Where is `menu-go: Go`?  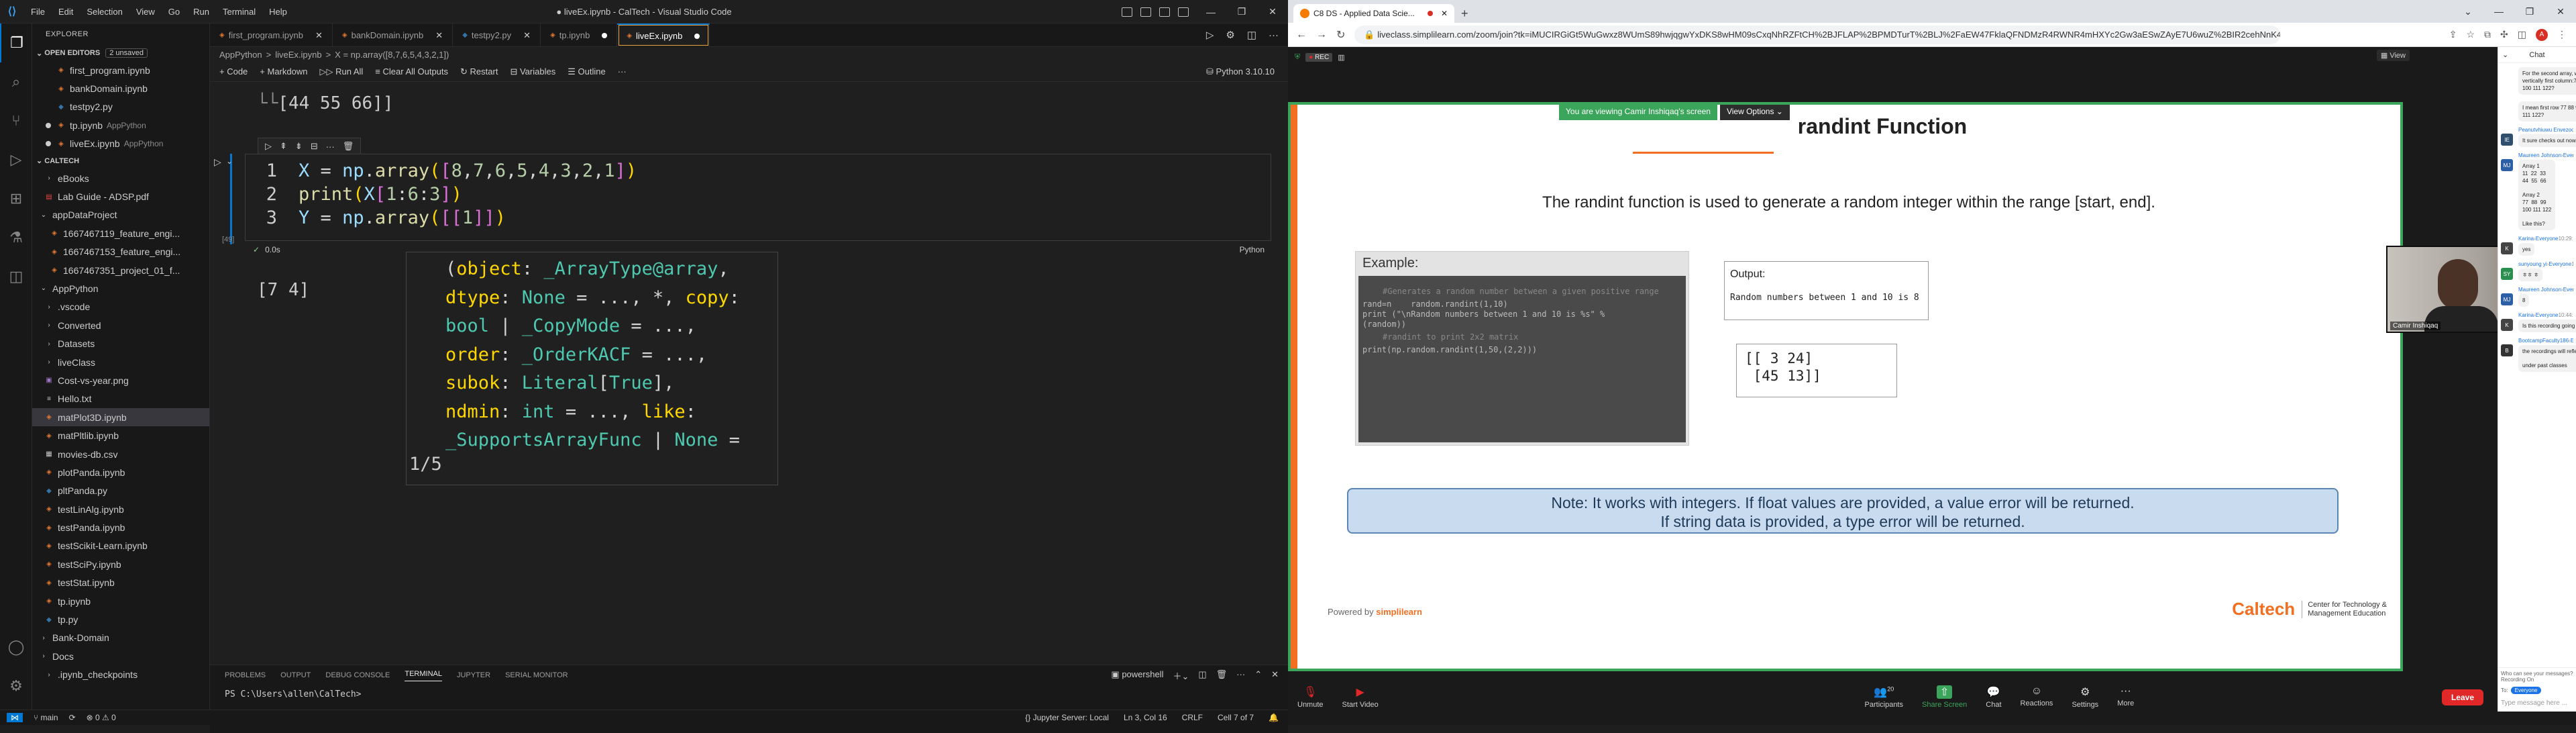
menu-go: Go is located at coordinates (174, 12).